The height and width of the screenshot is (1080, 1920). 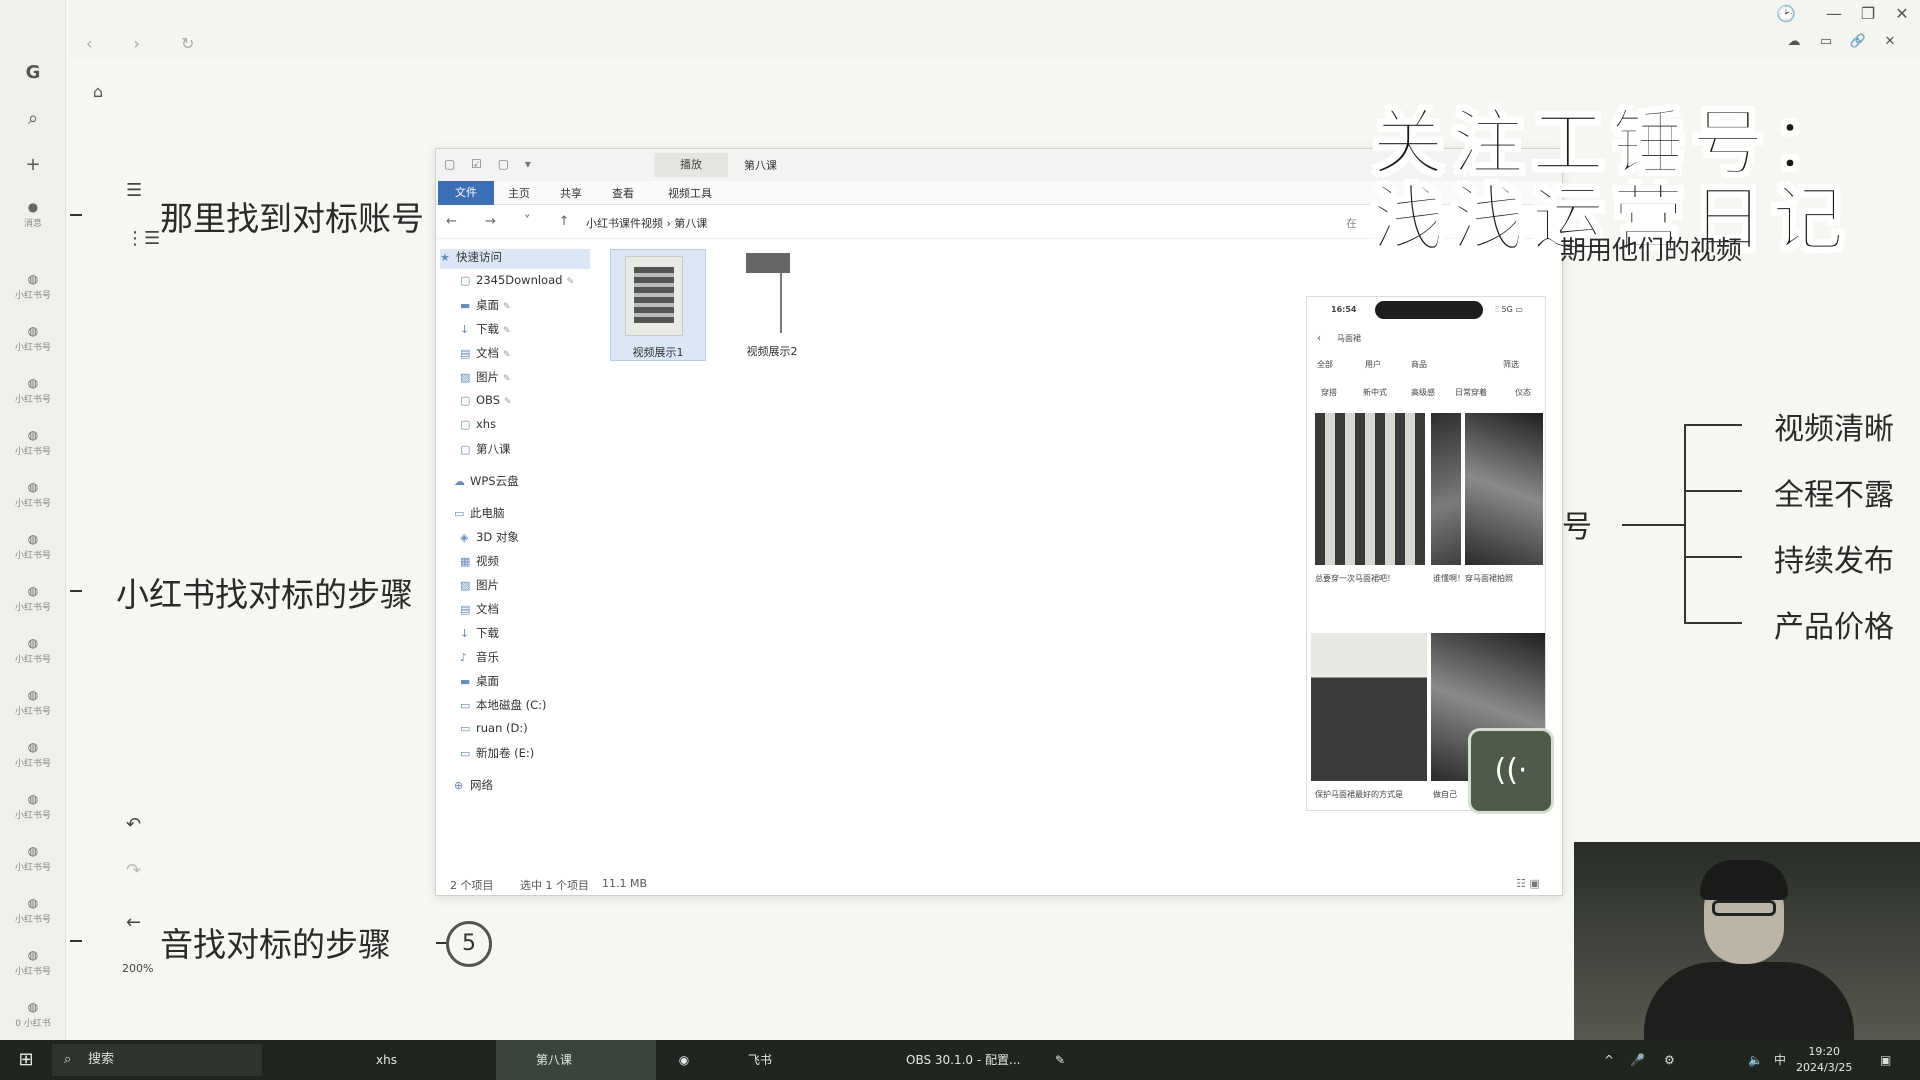 I want to click on collapse-badge: 5, so click(x=469, y=944).